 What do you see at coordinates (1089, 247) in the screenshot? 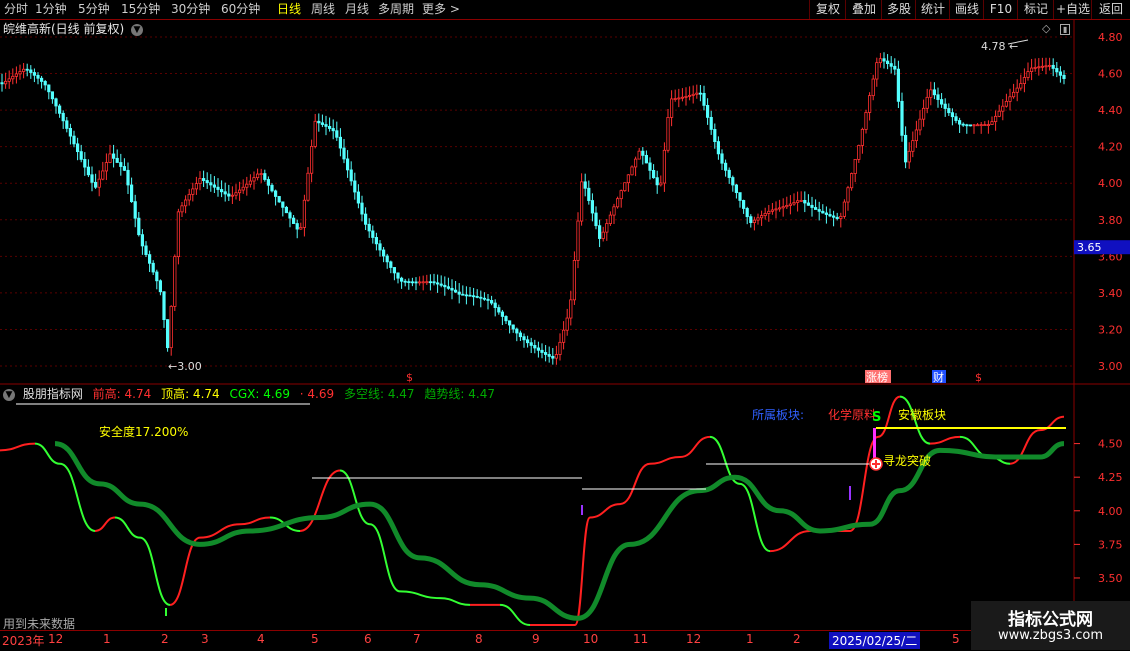
I see `current-price-label: 3.65` at bounding box center [1089, 247].